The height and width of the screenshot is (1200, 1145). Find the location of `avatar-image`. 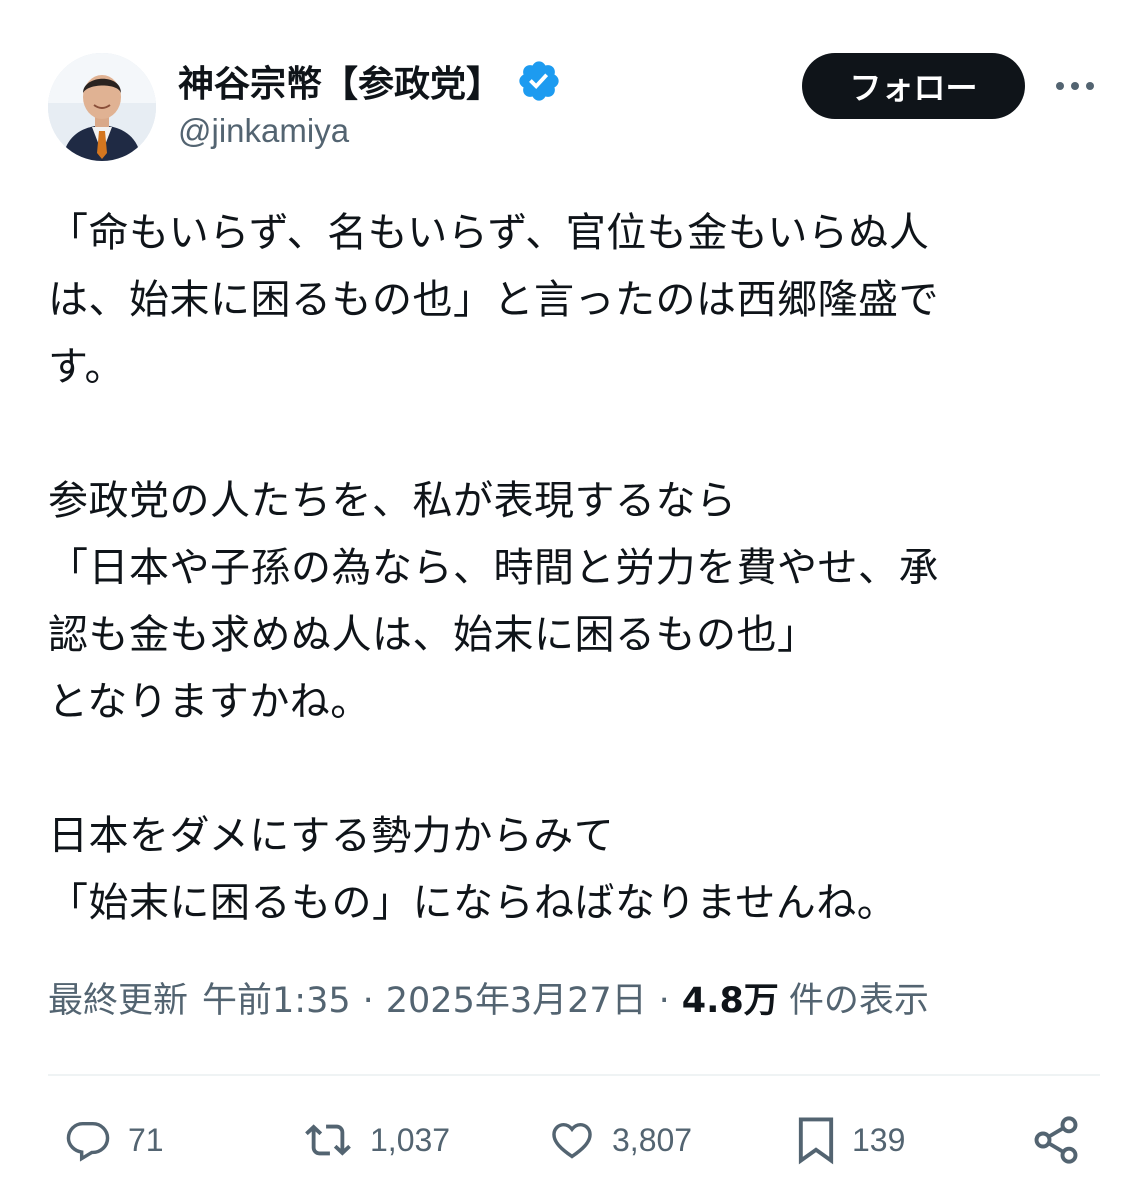

avatar-image is located at coordinates (102, 107).